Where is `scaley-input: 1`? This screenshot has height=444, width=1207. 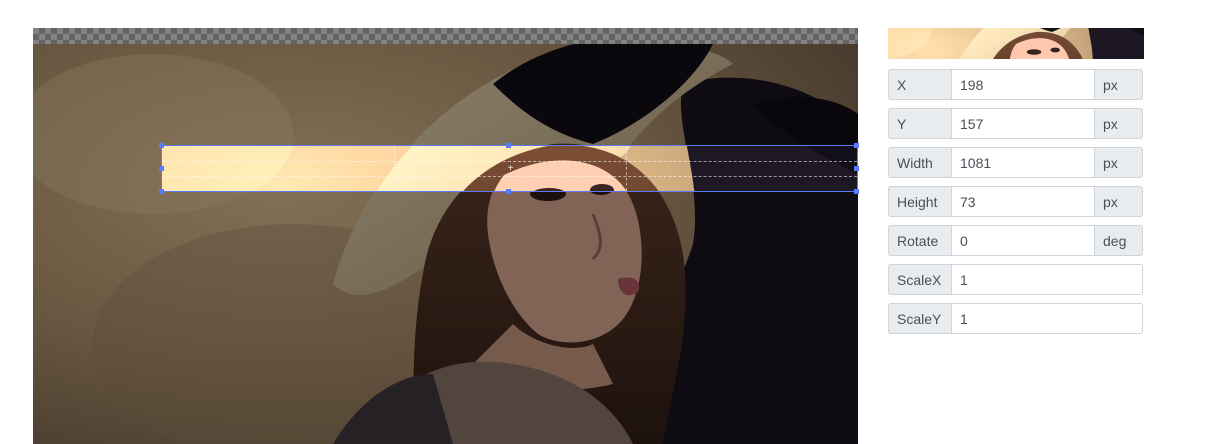
scaley-input: 1 is located at coordinates (1047, 318).